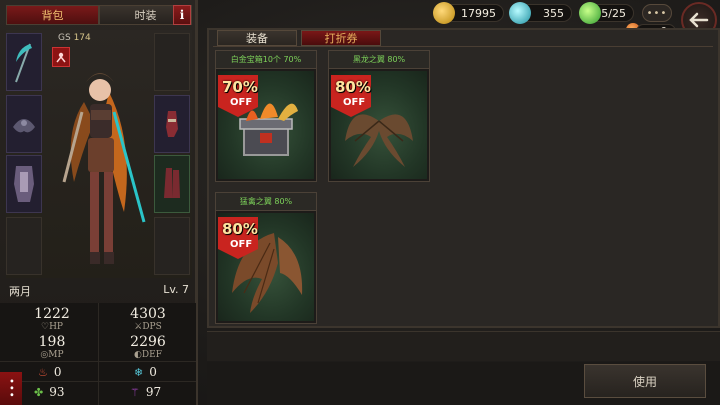  I want to click on nature-icon: ✤, so click(39, 392).